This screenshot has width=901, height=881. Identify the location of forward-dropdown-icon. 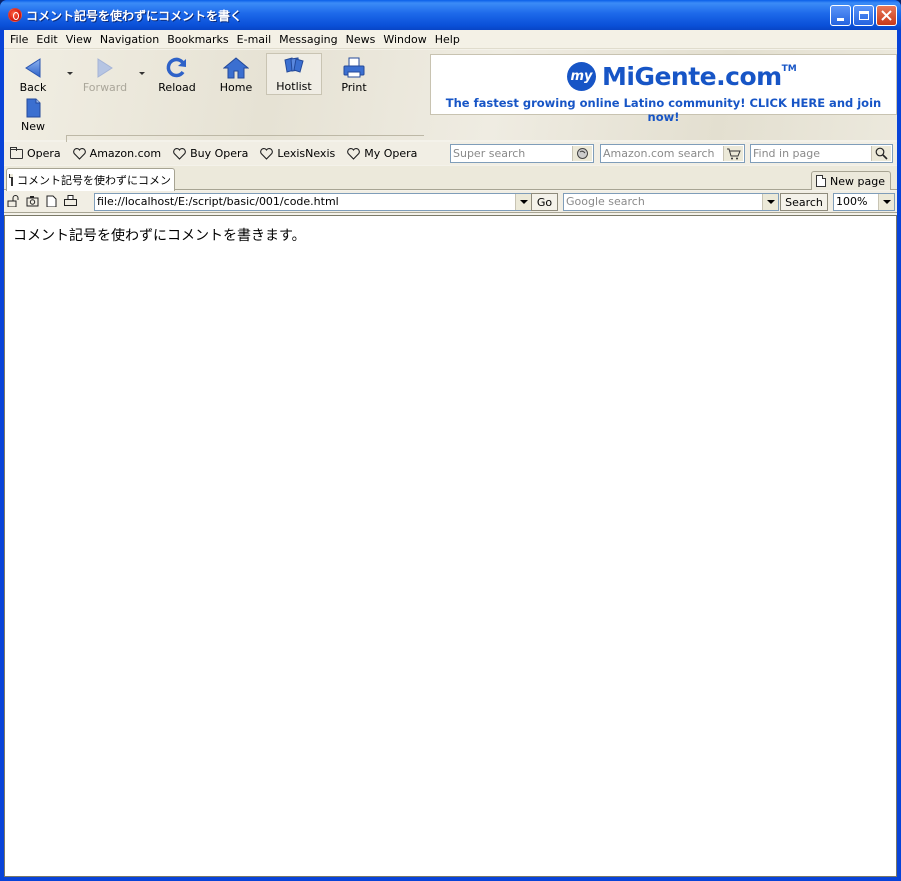
(142, 73).